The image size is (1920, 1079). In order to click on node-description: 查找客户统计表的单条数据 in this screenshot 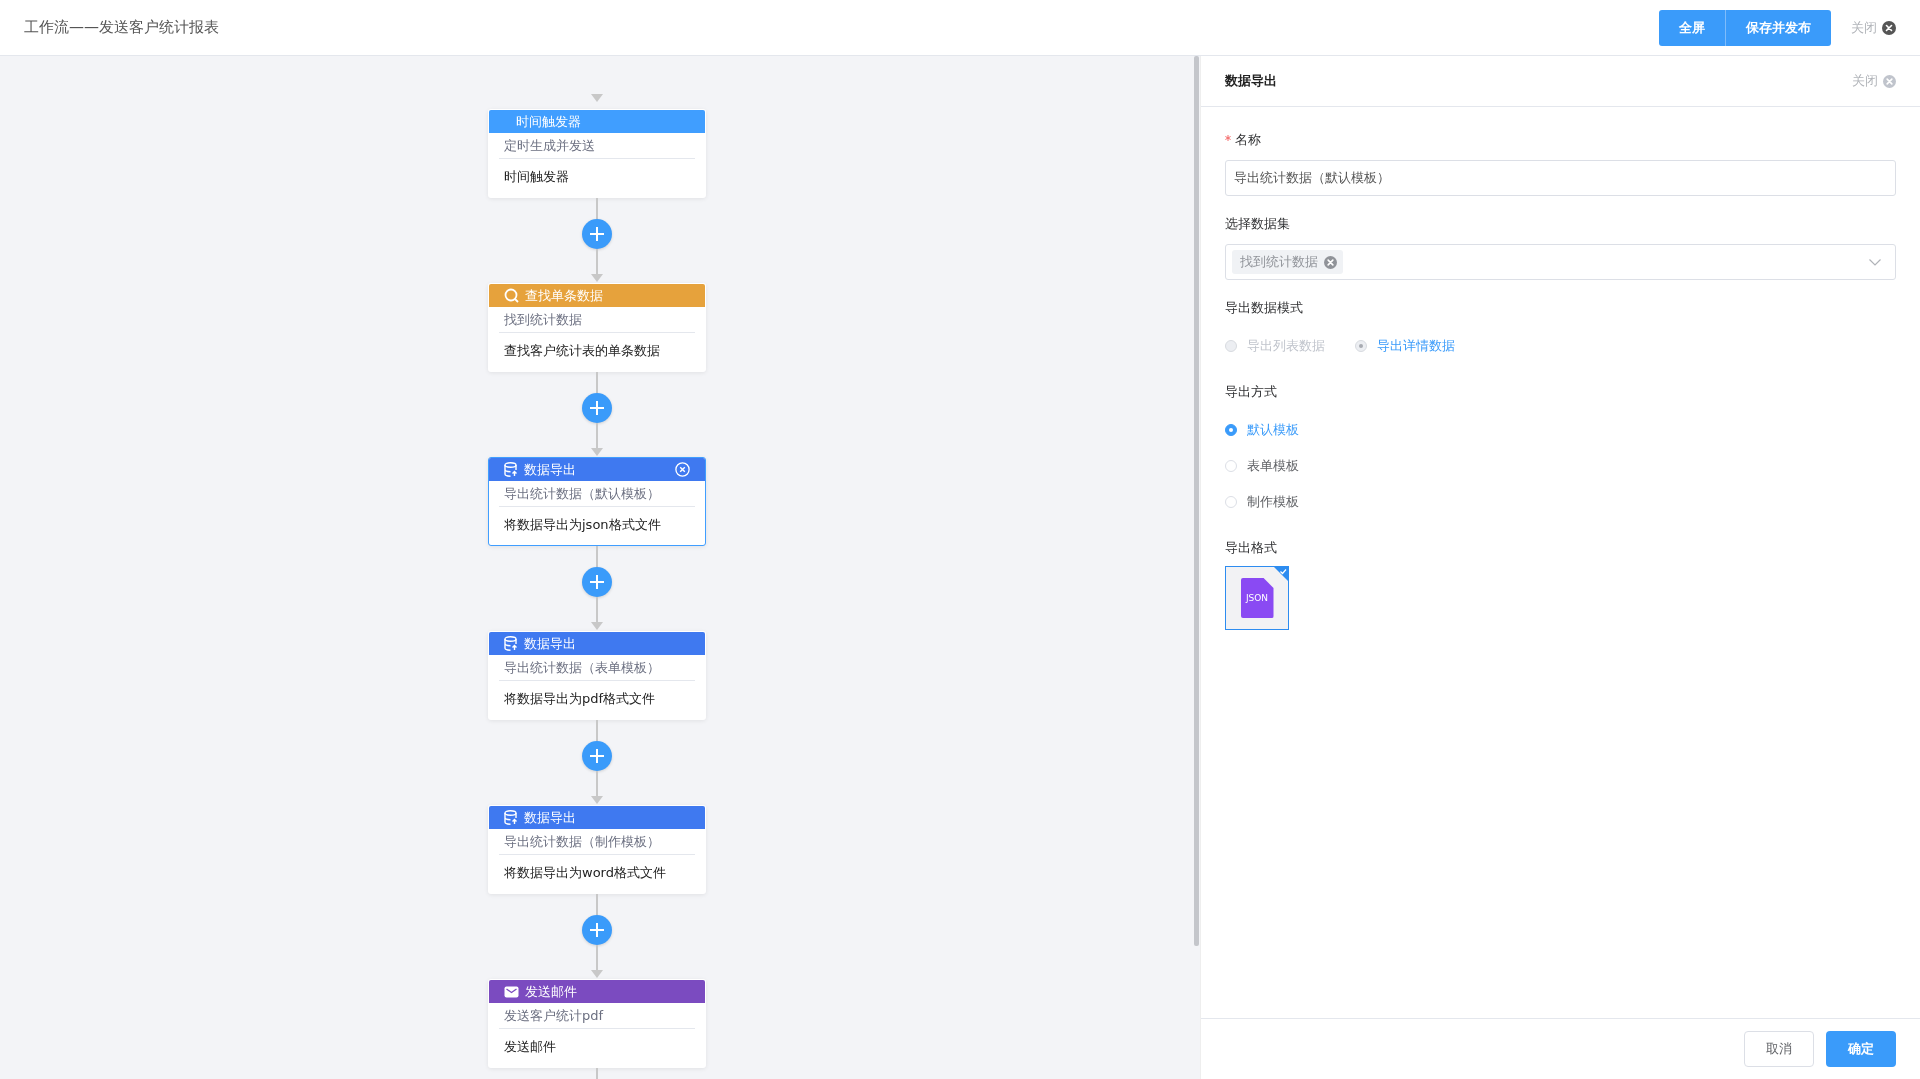, I will do `click(582, 351)`.